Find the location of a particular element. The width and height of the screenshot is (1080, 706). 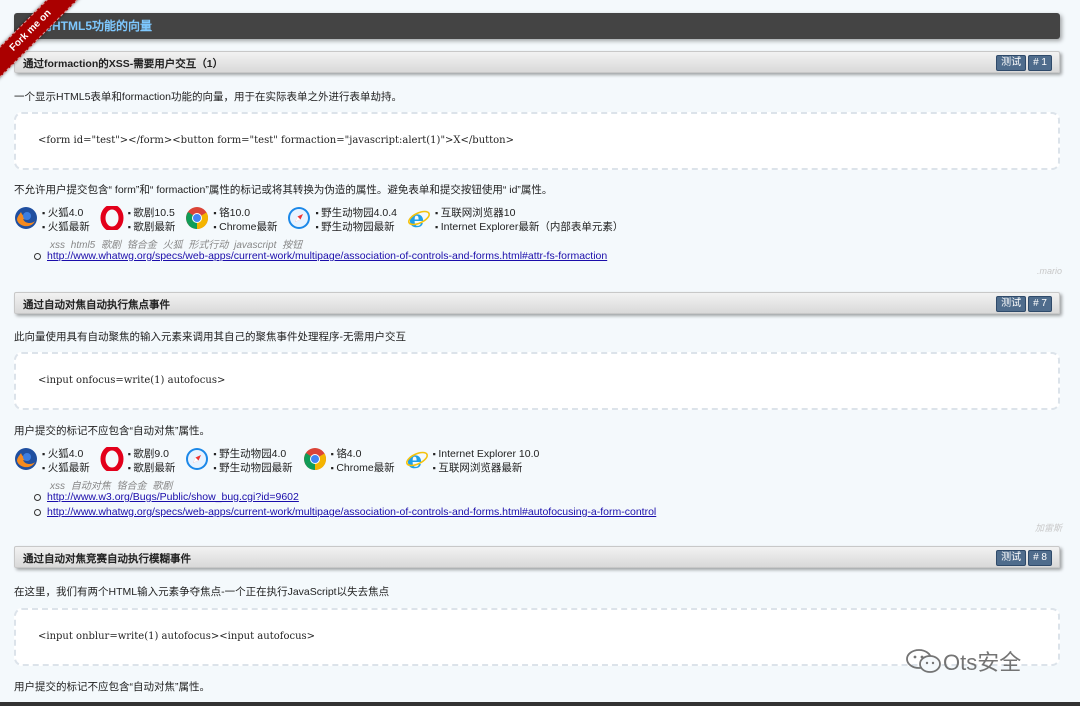

fork-ribbon: Fork me on is located at coordinates (45, 45).